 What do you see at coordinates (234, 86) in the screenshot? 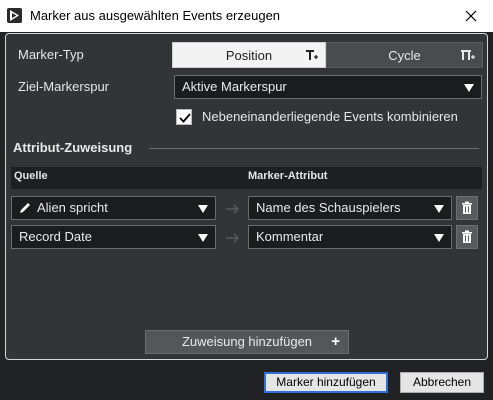
I see `target-track-value: Aktive Markerspur` at bounding box center [234, 86].